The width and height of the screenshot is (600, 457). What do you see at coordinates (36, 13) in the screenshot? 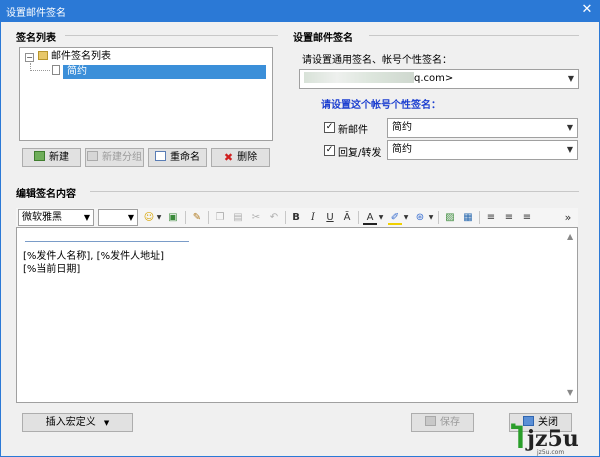
I see `window-title: 设置邮件签名` at bounding box center [36, 13].